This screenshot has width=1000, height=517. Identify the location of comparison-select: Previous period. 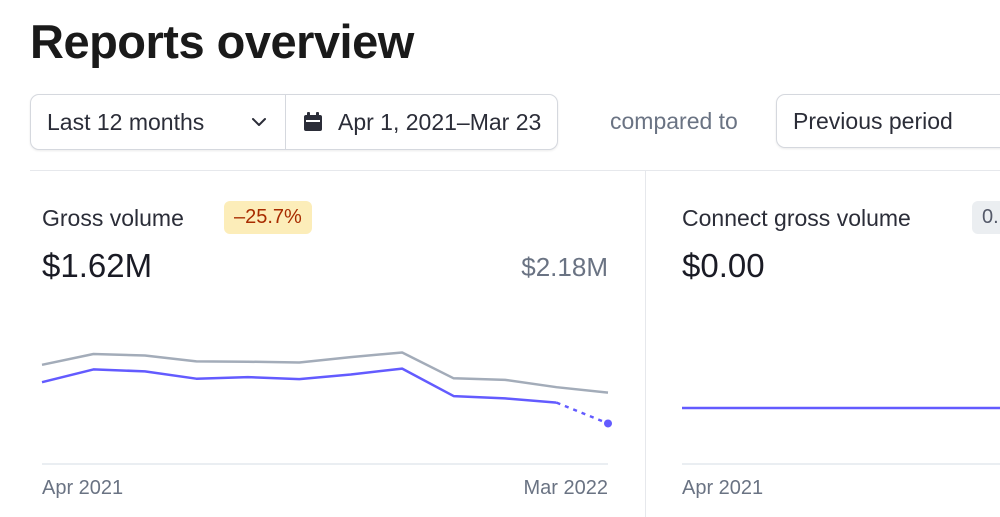
(888, 121).